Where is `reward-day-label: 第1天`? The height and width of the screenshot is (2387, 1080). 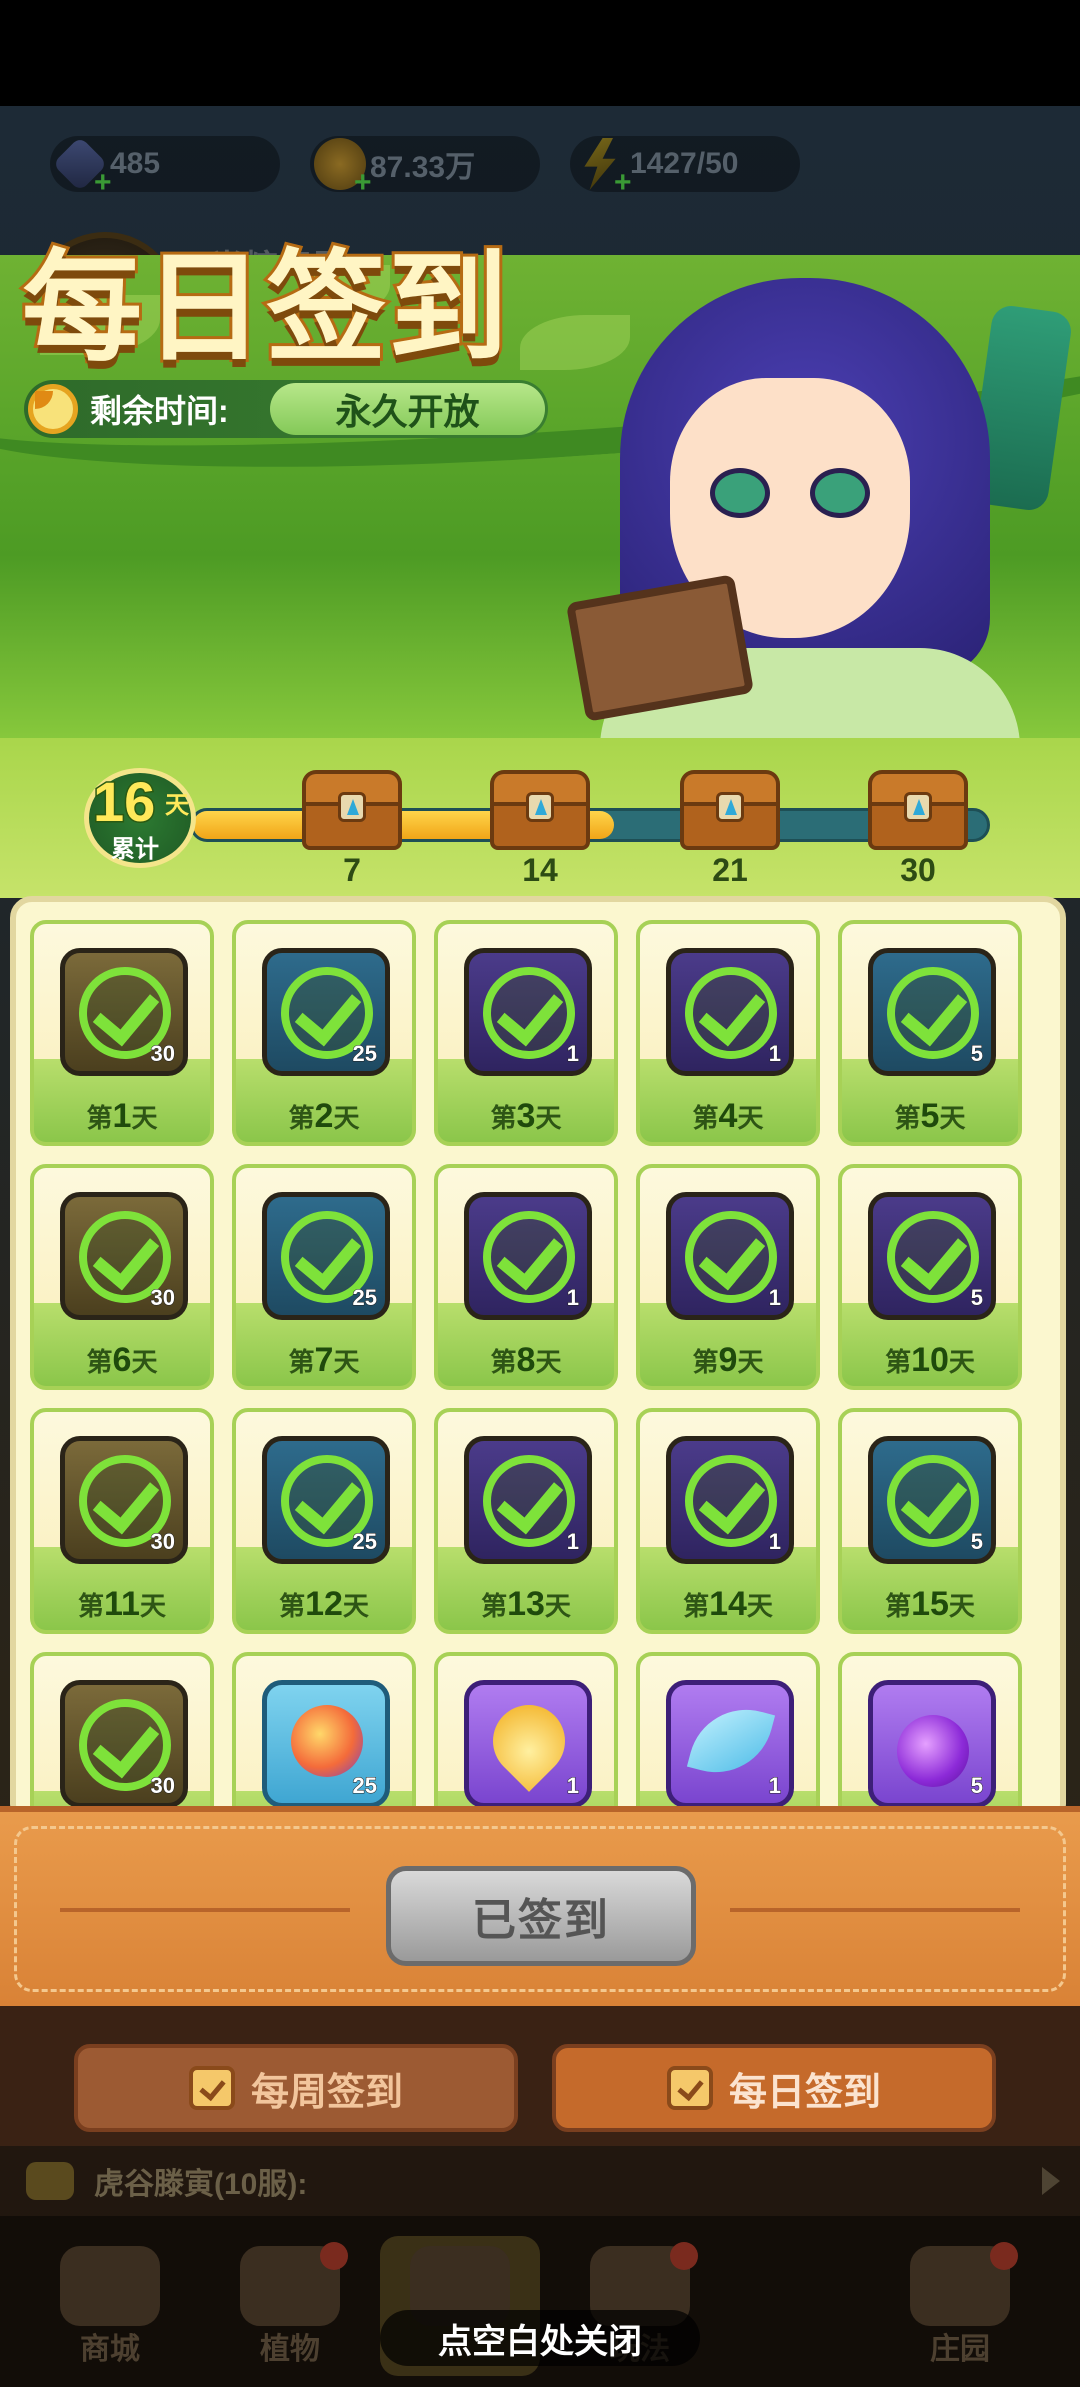 reward-day-label: 第1天 is located at coordinates (122, 1116).